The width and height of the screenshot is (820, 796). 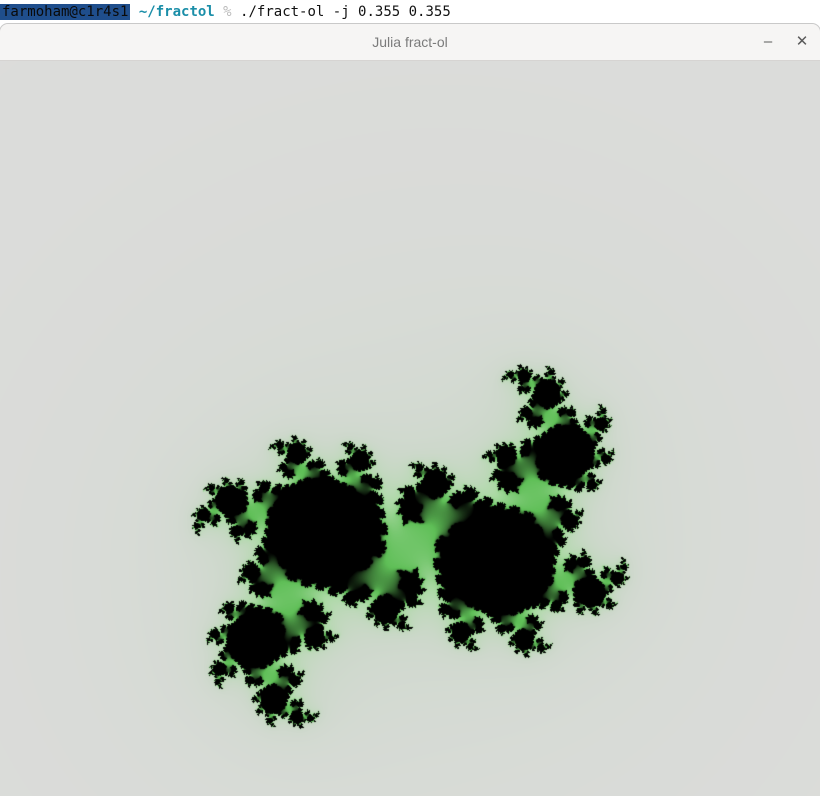 I want to click on window-title: Julia fract-ol, so click(x=410, y=42).